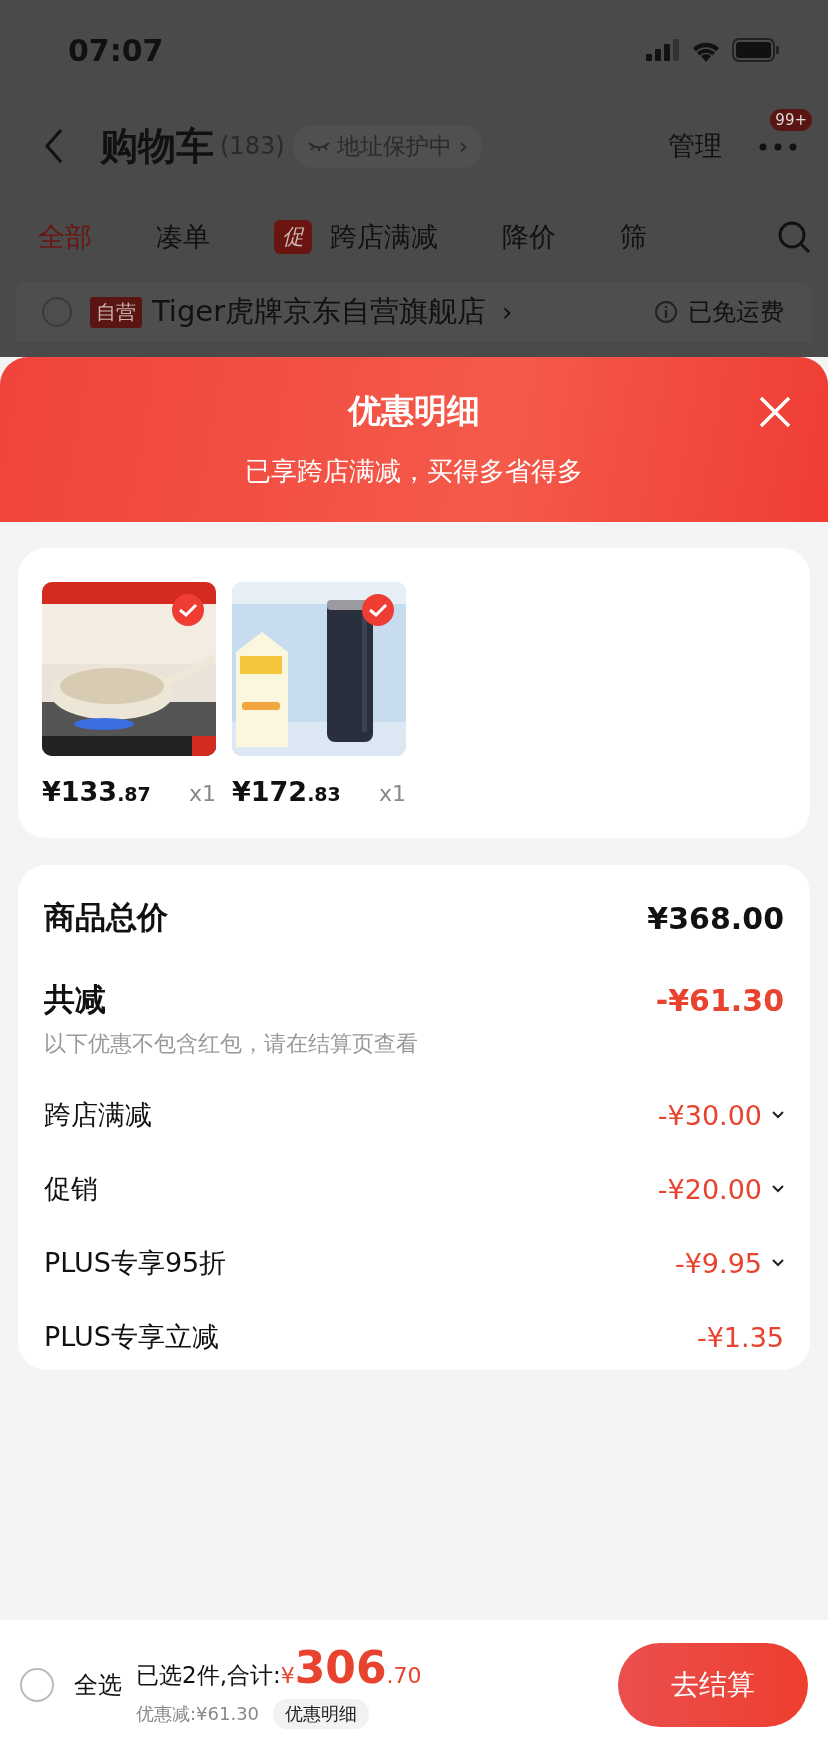 Image resolution: width=828 pixels, height=1750 pixels. I want to click on chevron-icon: ›, so click(507, 312).